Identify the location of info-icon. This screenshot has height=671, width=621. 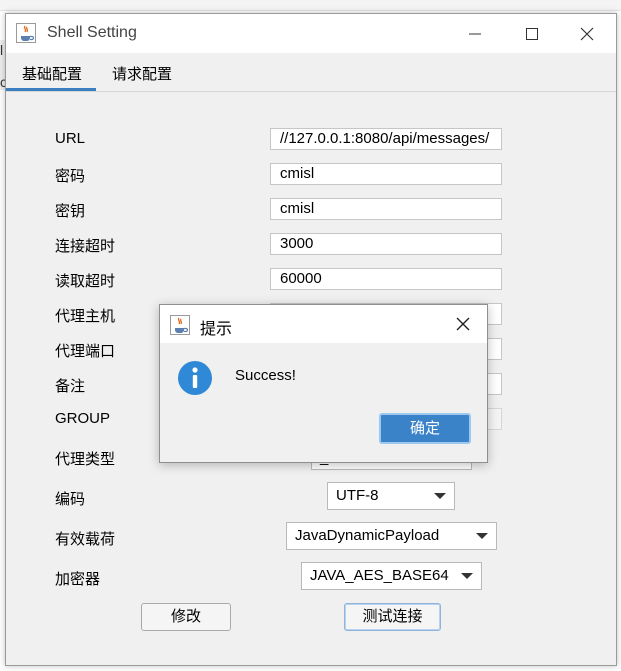
(195, 378).